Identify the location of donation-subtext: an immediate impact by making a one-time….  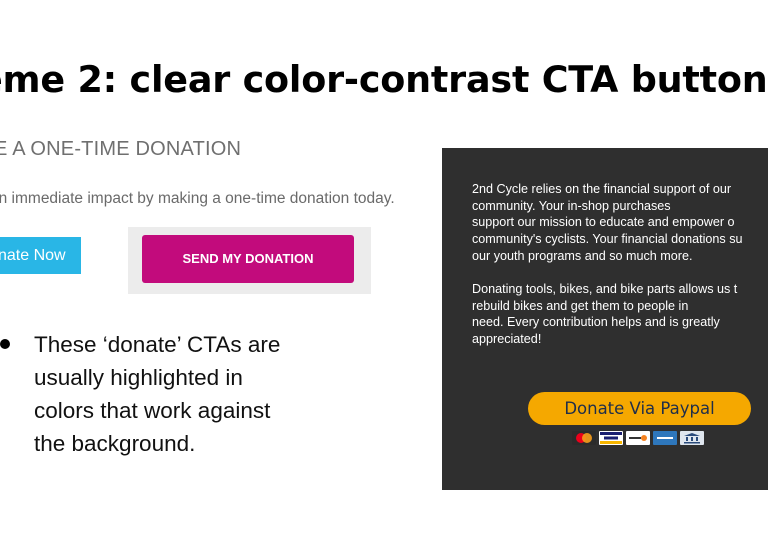
(197, 198).